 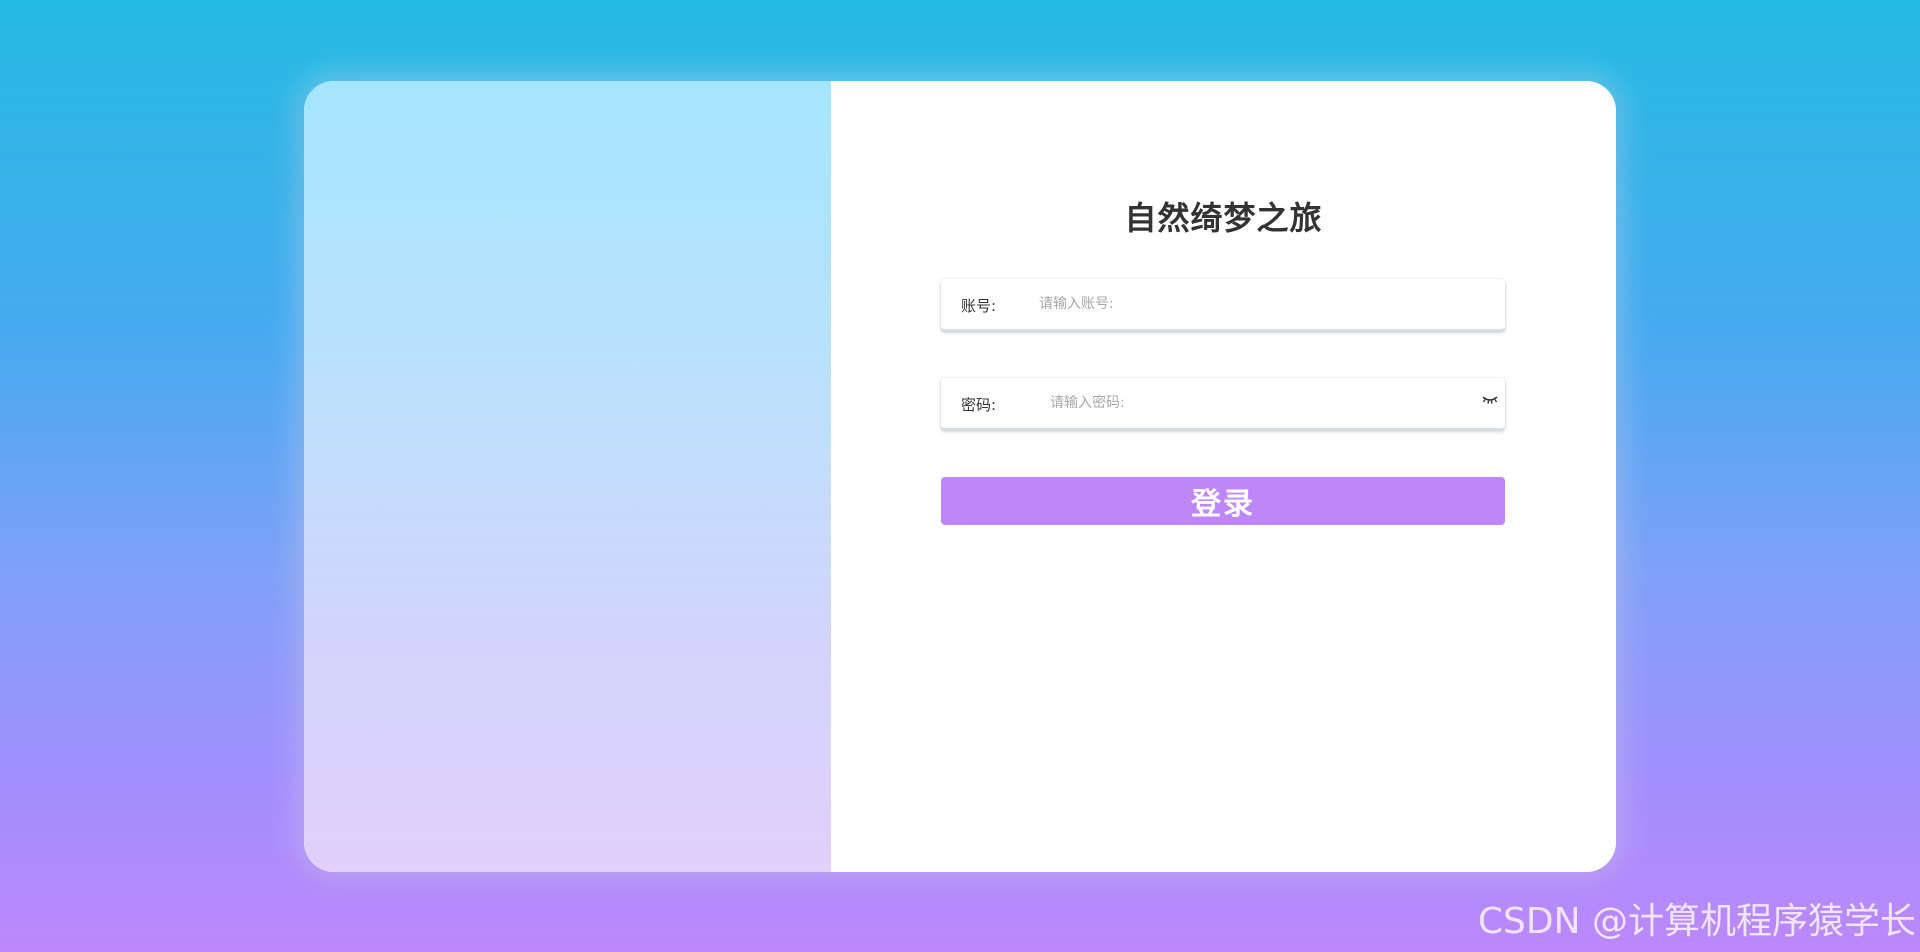 I want to click on password-input, so click(x=1260, y=403).